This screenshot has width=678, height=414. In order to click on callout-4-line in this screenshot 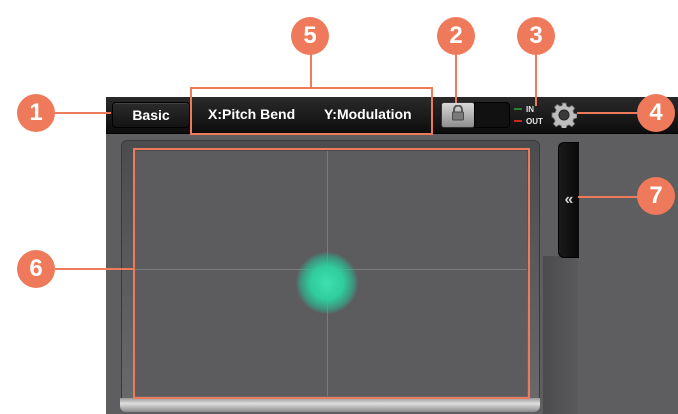, I will do `click(608, 113)`.